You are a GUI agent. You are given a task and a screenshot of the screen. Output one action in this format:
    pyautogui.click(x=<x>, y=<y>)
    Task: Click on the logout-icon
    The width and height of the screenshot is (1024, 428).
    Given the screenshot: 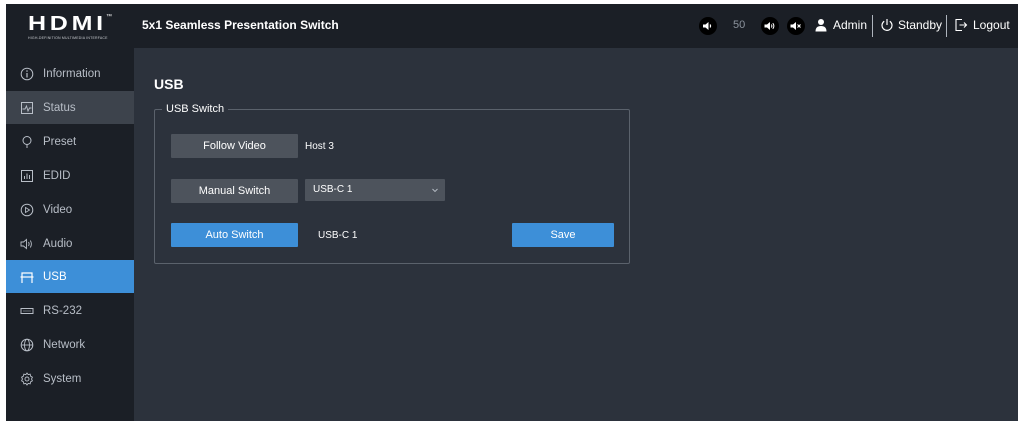 What is the action you would take?
    pyautogui.click(x=961, y=25)
    